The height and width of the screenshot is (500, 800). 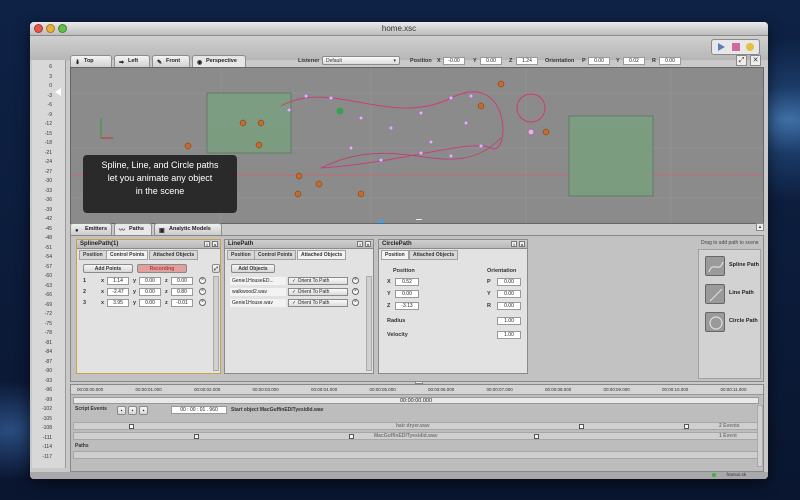 What do you see at coordinates (132, 61) in the screenshot?
I see `tab-left: ➡ Left` at bounding box center [132, 61].